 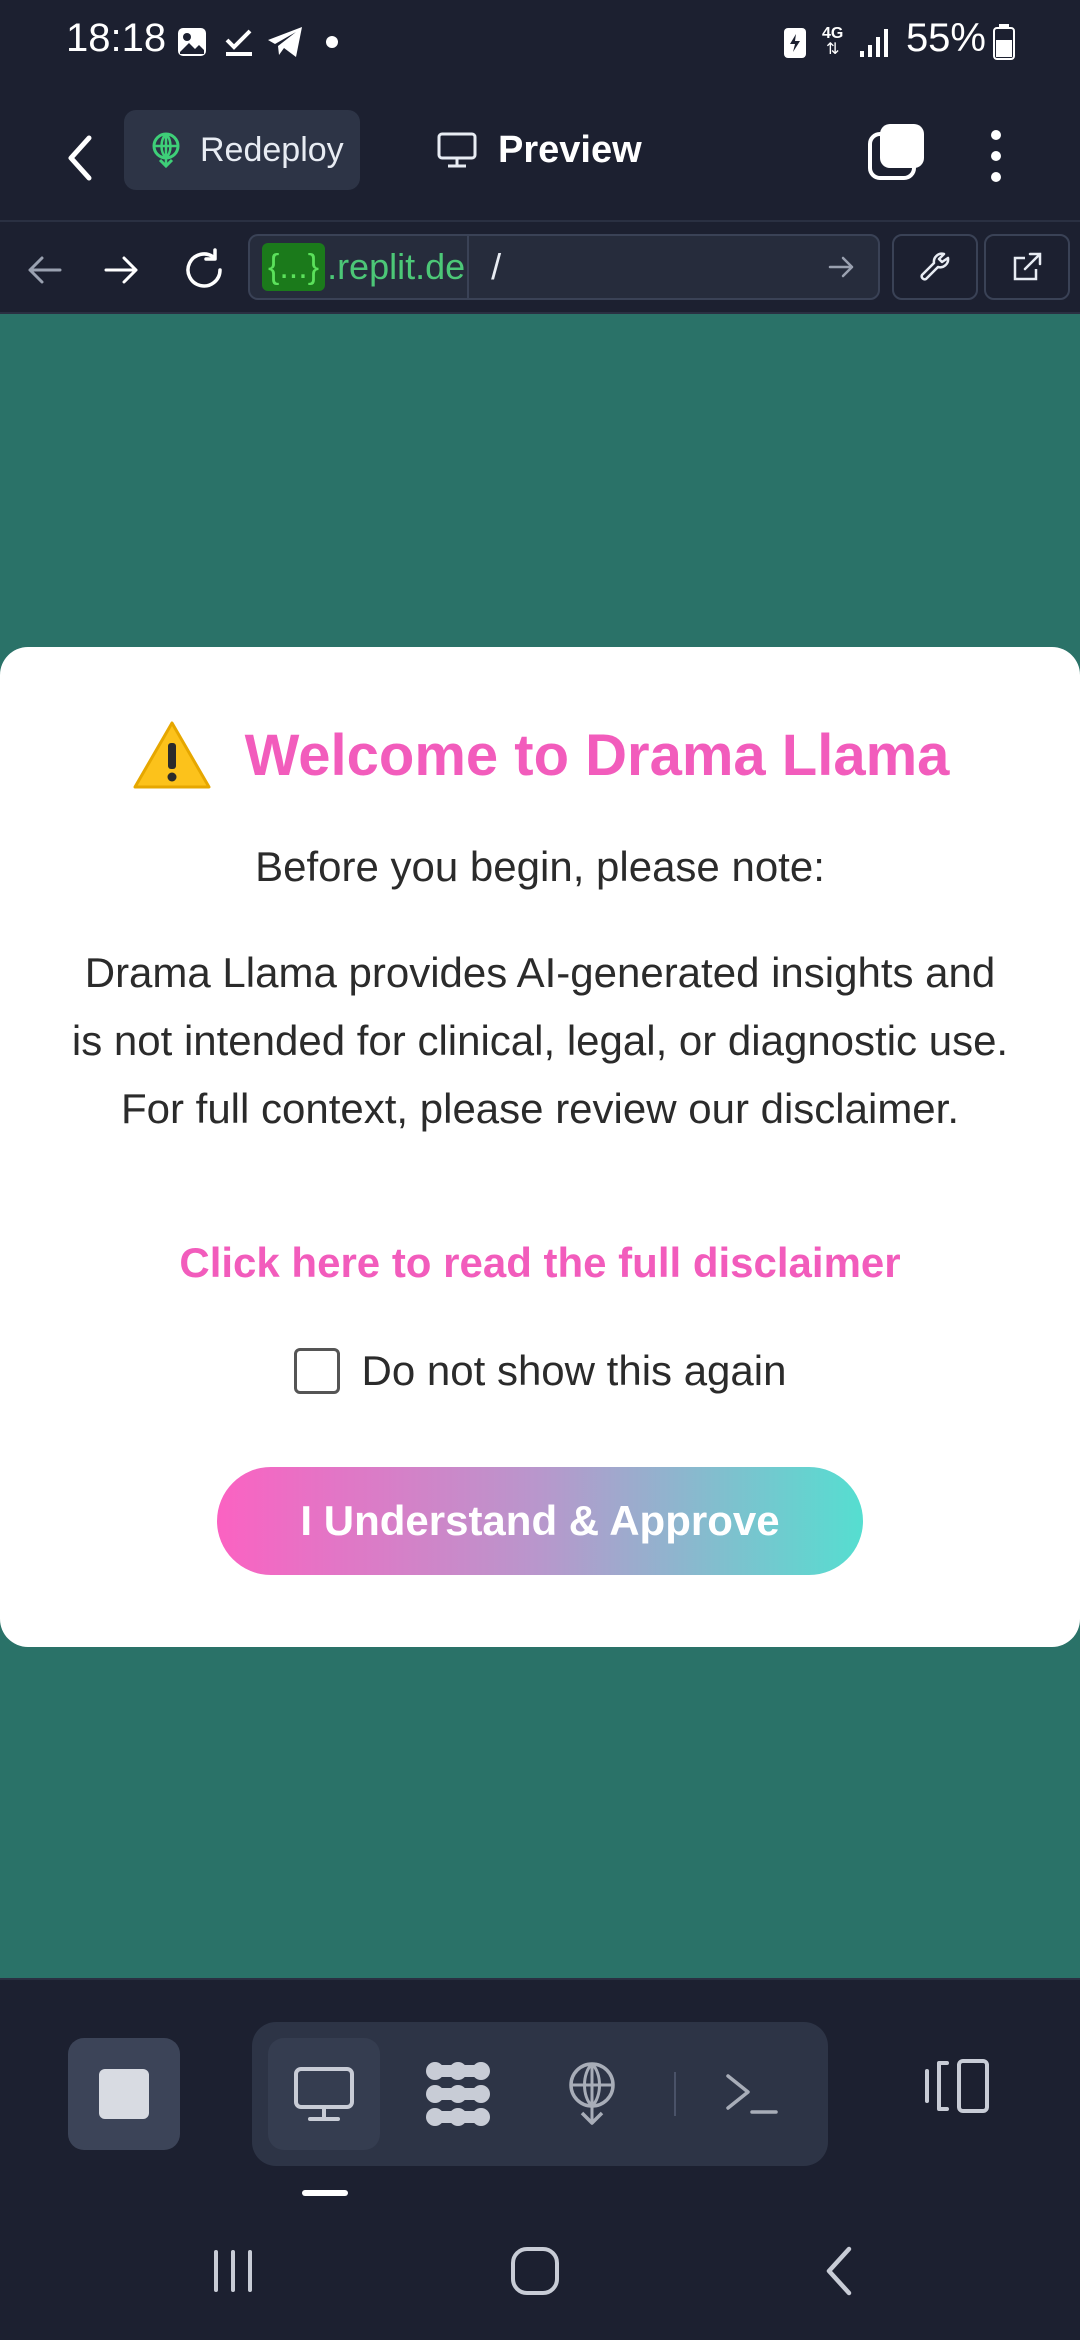 I want to click on reload-icon, so click(x=204, y=268).